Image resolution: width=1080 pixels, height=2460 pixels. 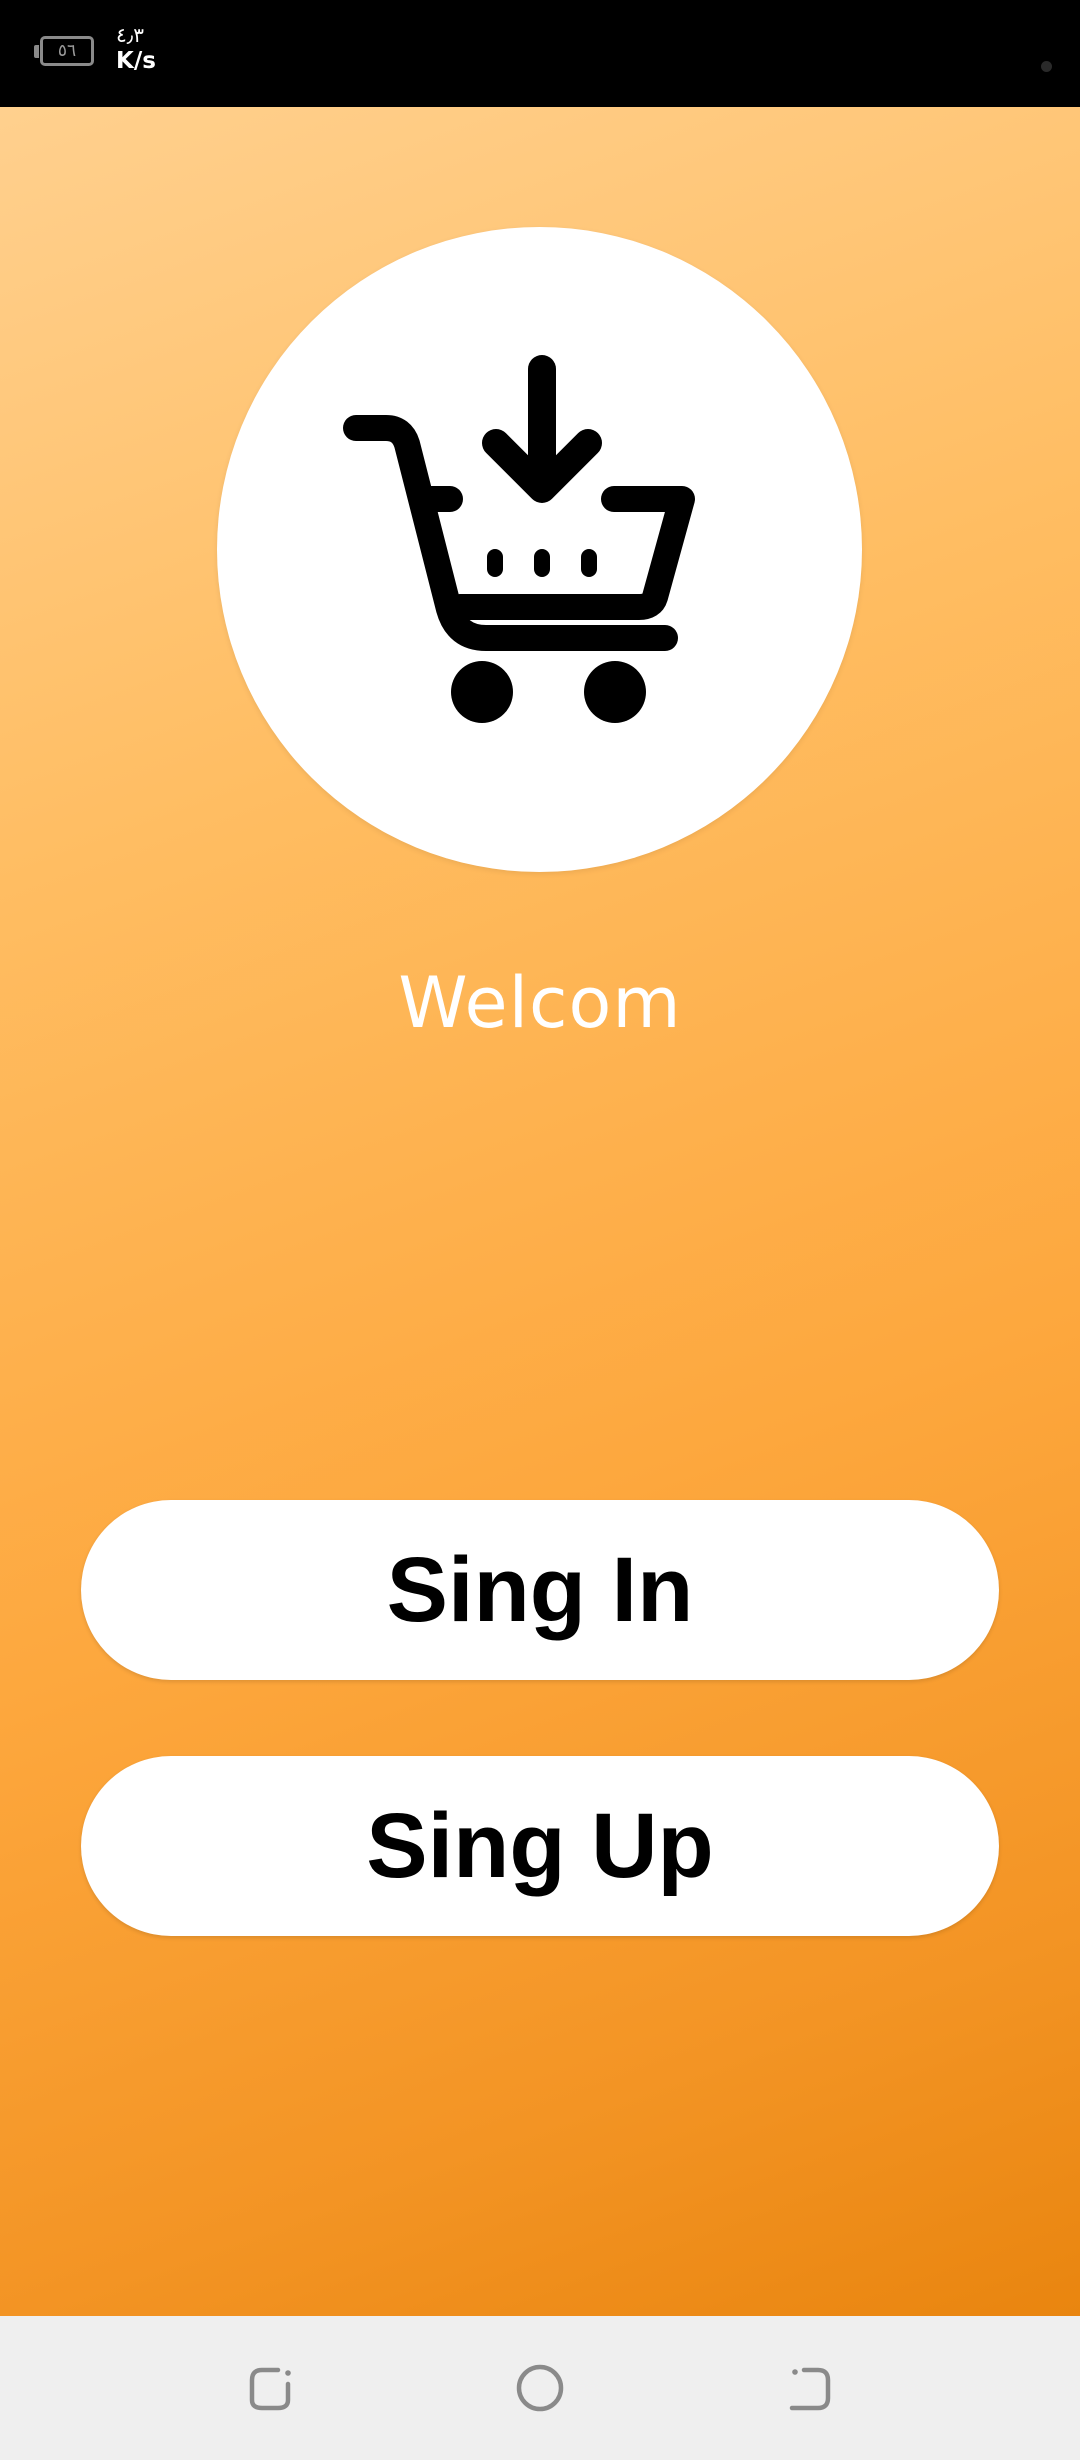 I want to click on sign-in-button: Sing In, so click(x=540, y=1590).